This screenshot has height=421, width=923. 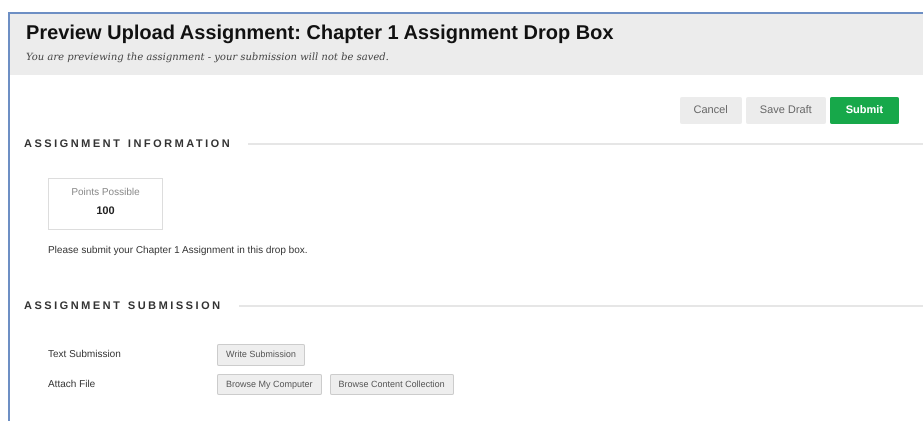 What do you see at coordinates (208, 58) in the screenshot?
I see `preview-notice: You are previewing the assignment - your submission will not be saved.` at bounding box center [208, 58].